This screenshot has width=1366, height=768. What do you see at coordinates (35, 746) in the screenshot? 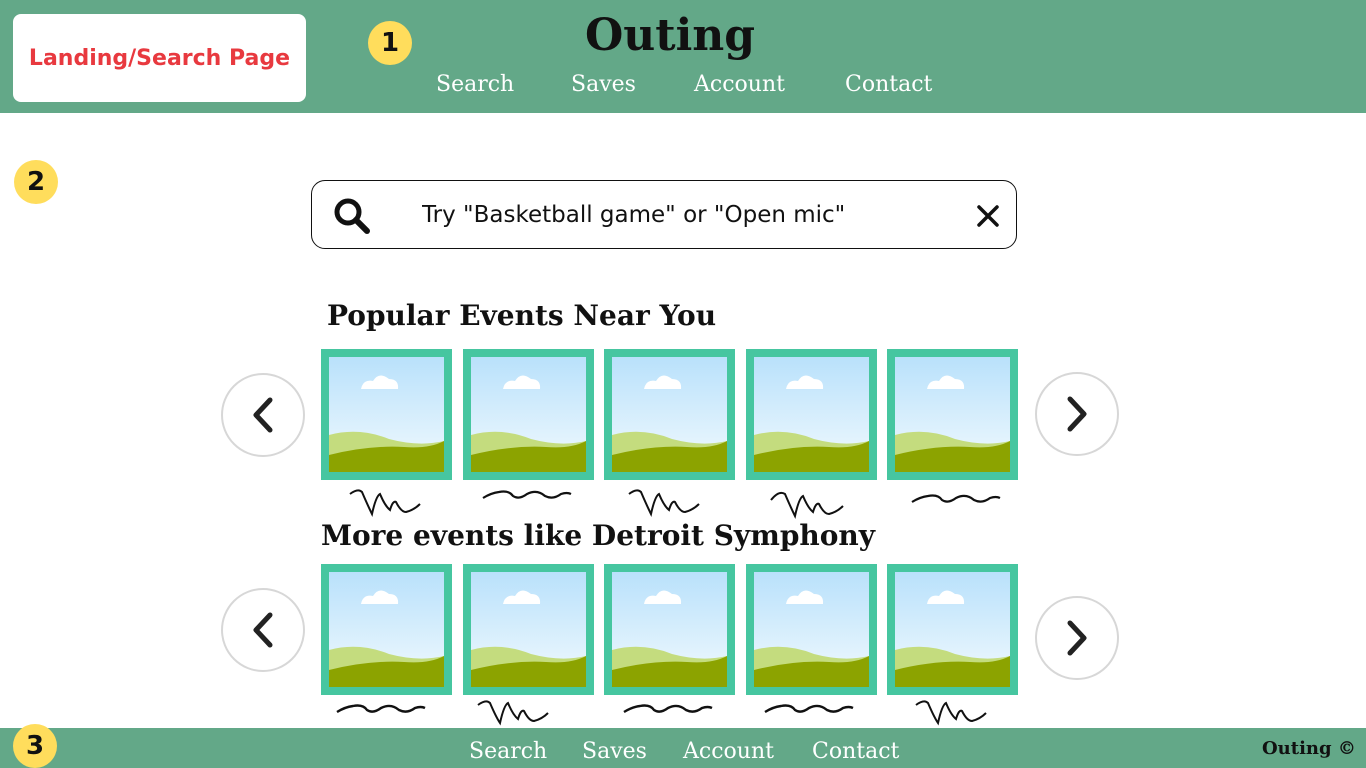
I see `annotation-marker-3: 3` at bounding box center [35, 746].